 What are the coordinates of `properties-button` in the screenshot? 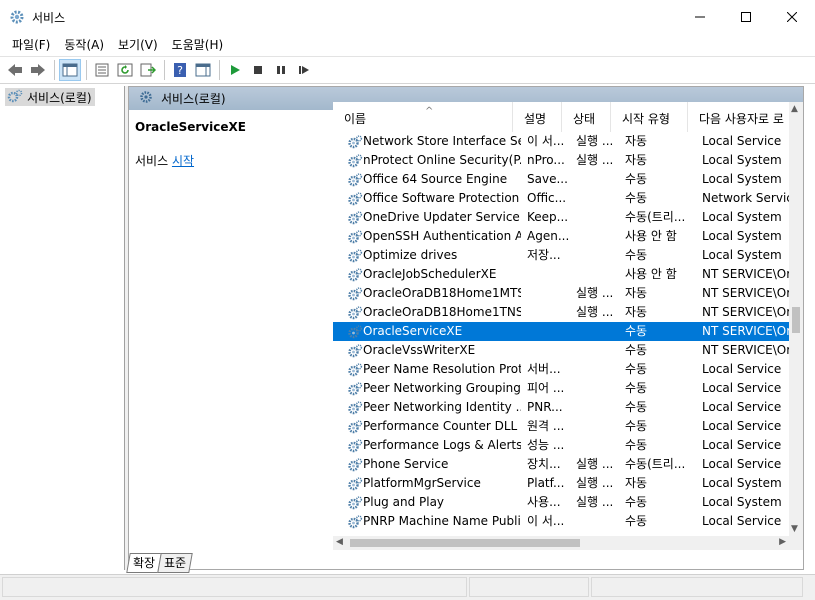 It's located at (102, 70).